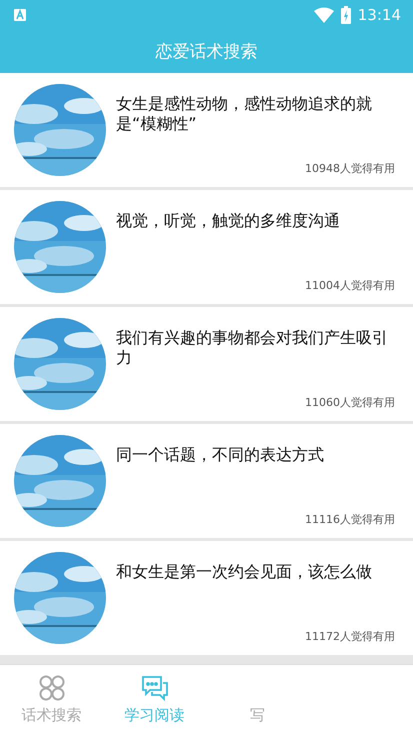 The width and height of the screenshot is (413, 735). I want to click on article-title: 和女生是第一次约会见面，该怎么做, so click(244, 572).